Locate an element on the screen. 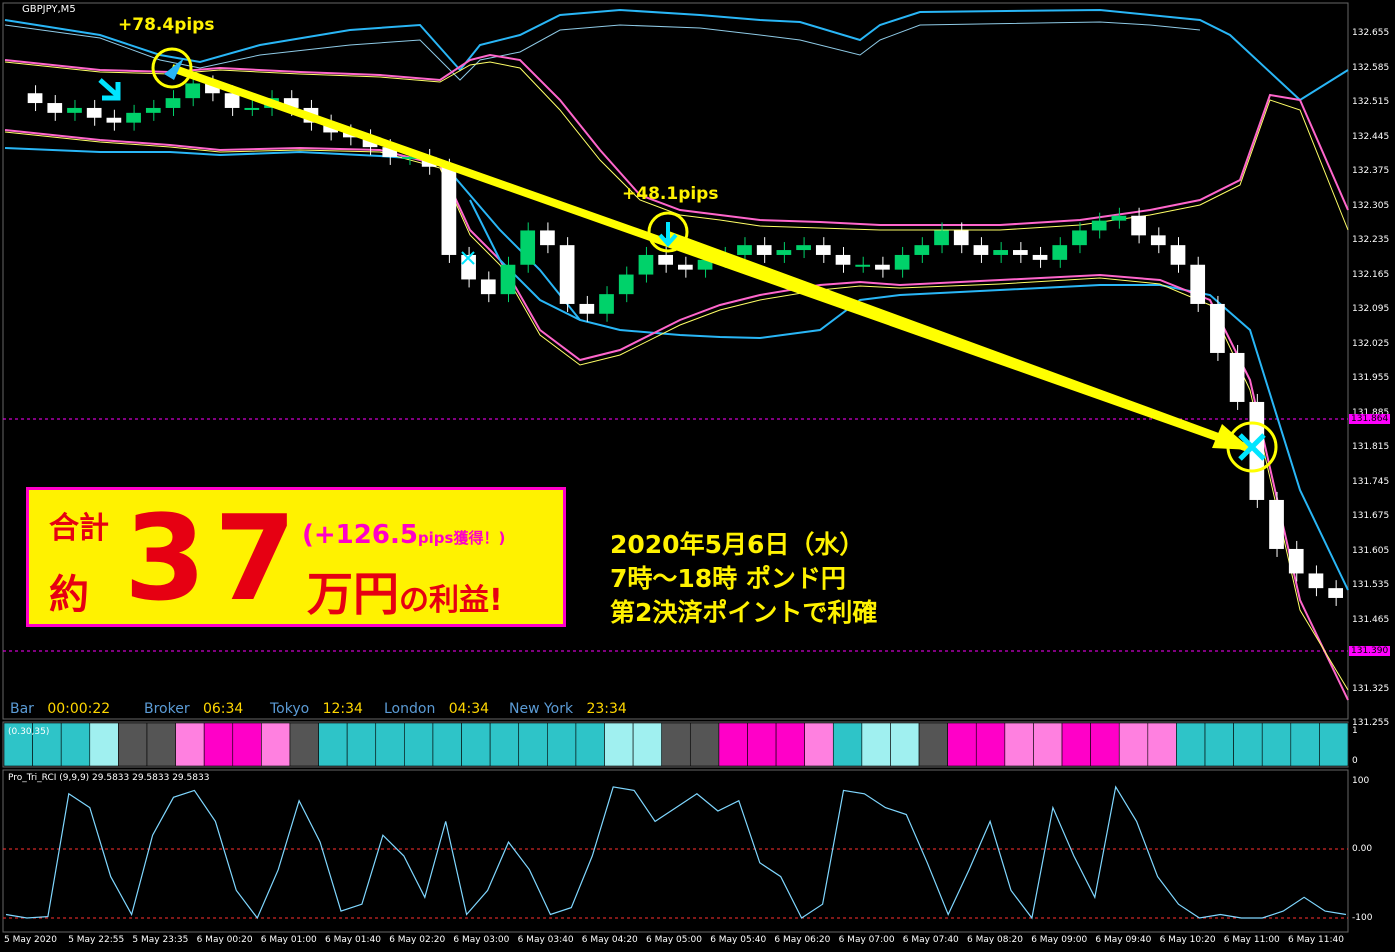 This screenshot has width=1395, height=952. tokyo-clock: Tokyo 12:34 is located at coordinates (316, 709).